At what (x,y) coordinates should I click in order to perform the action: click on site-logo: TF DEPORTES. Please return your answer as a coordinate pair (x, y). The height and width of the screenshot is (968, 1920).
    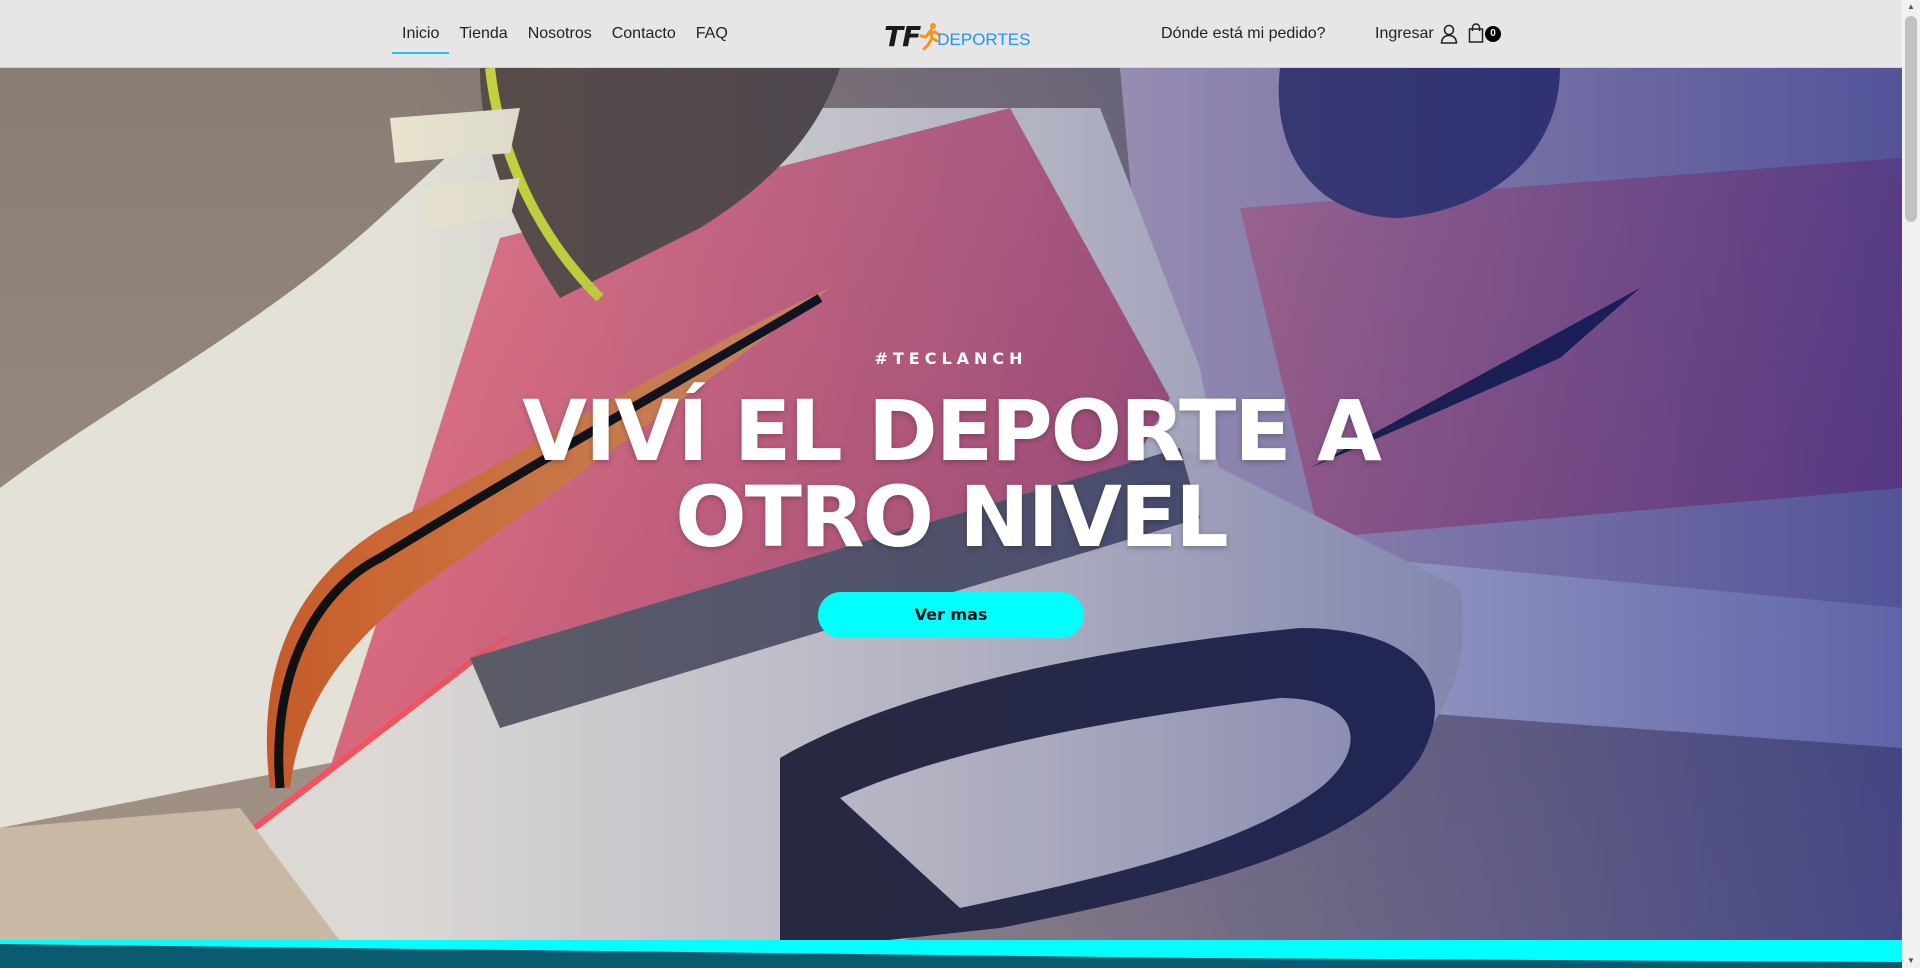
    Looking at the image, I should click on (957, 34).